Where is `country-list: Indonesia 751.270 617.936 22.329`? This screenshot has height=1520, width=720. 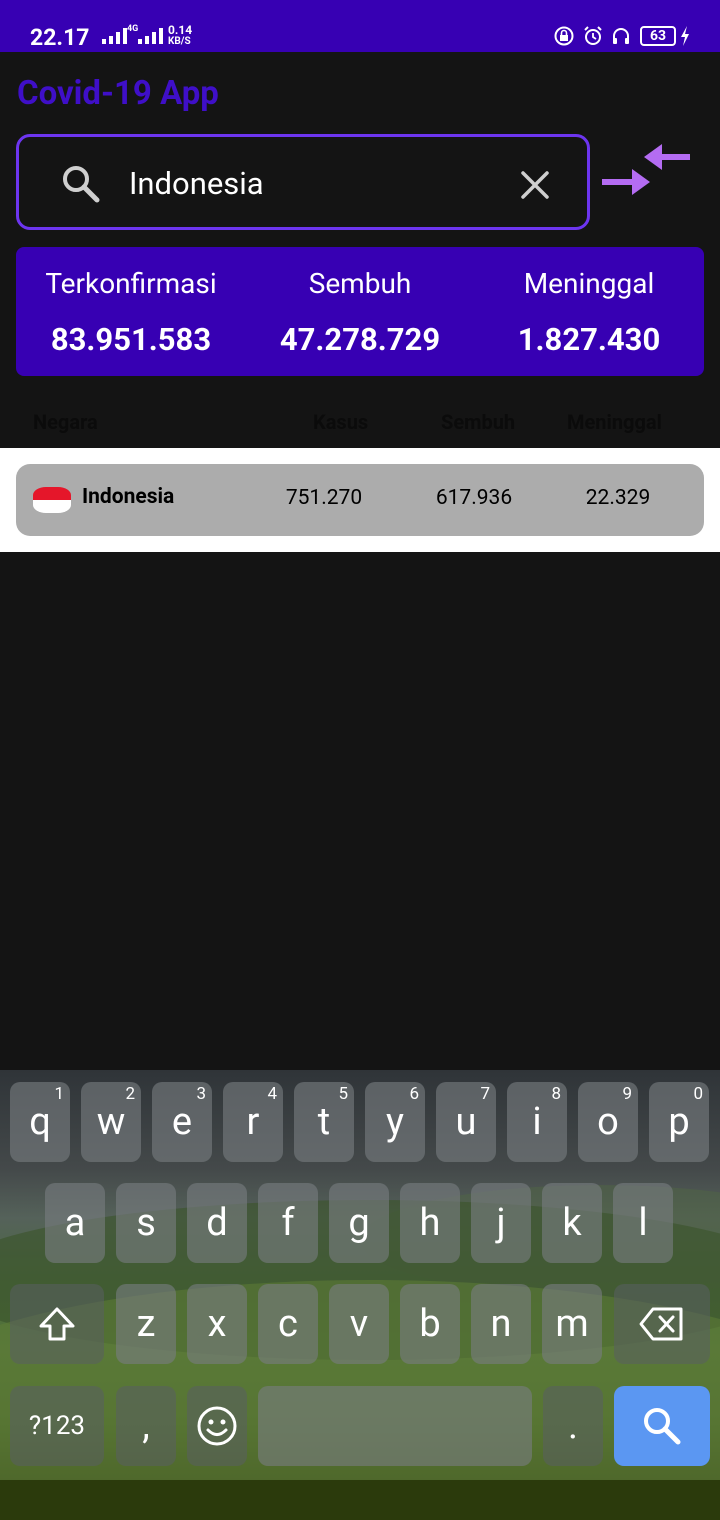 country-list: Indonesia 751.270 617.936 22.329 is located at coordinates (360, 500).